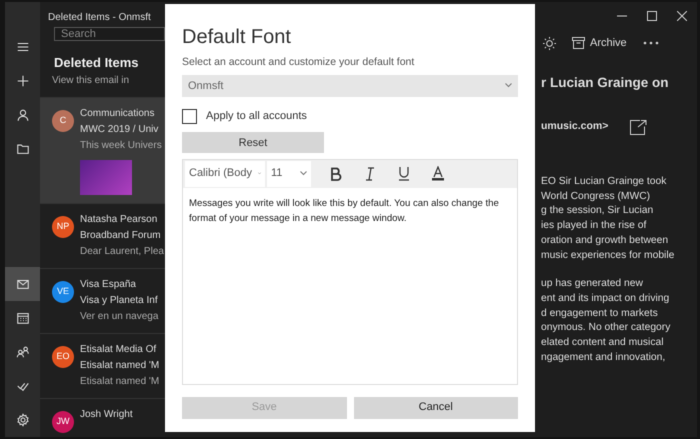 Image resolution: width=700 pixels, height=439 pixels. I want to click on message-row: JW Josh Wright, so click(102, 417).